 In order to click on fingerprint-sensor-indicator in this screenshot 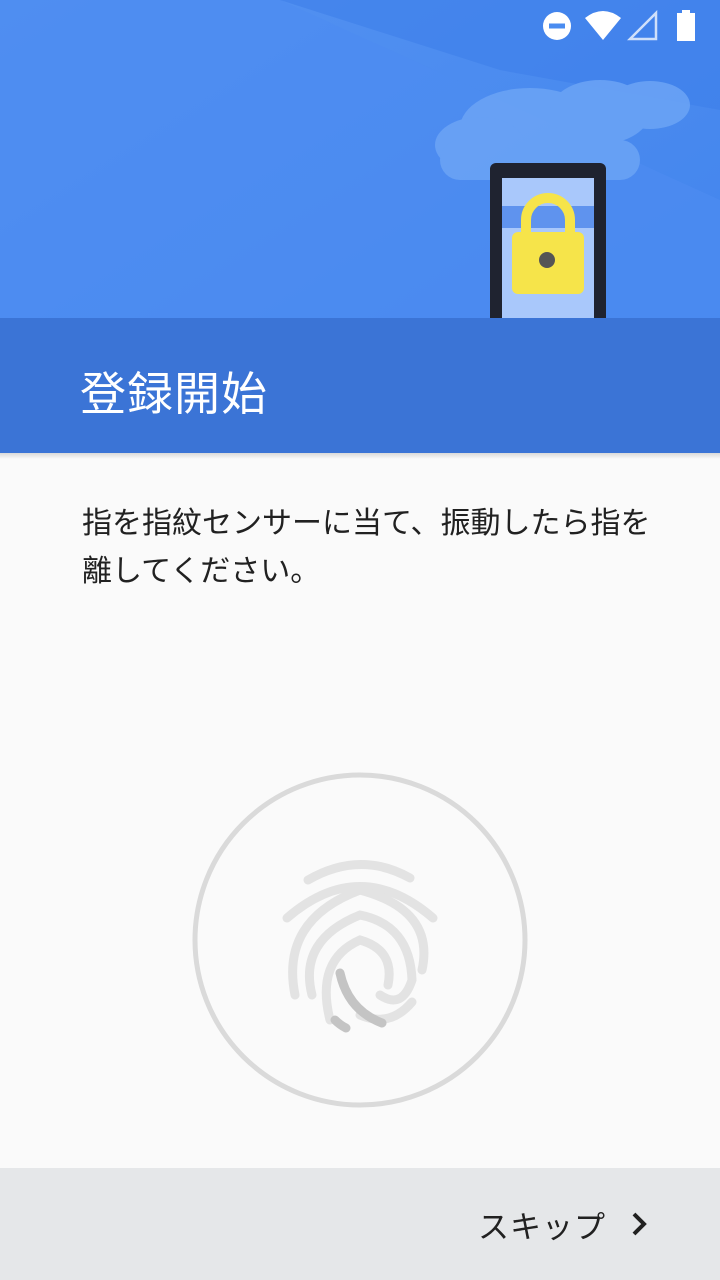, I will do `click(360, 942)`.